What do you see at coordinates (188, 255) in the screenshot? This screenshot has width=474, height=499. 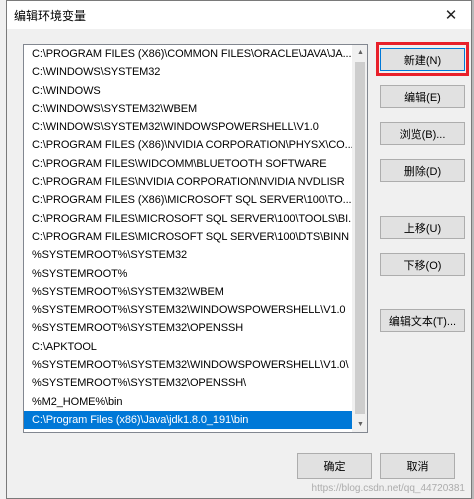 I see `path-list-item: %SYSTEMROOT%\SYSTEM32` at bounding box center [188, 255].